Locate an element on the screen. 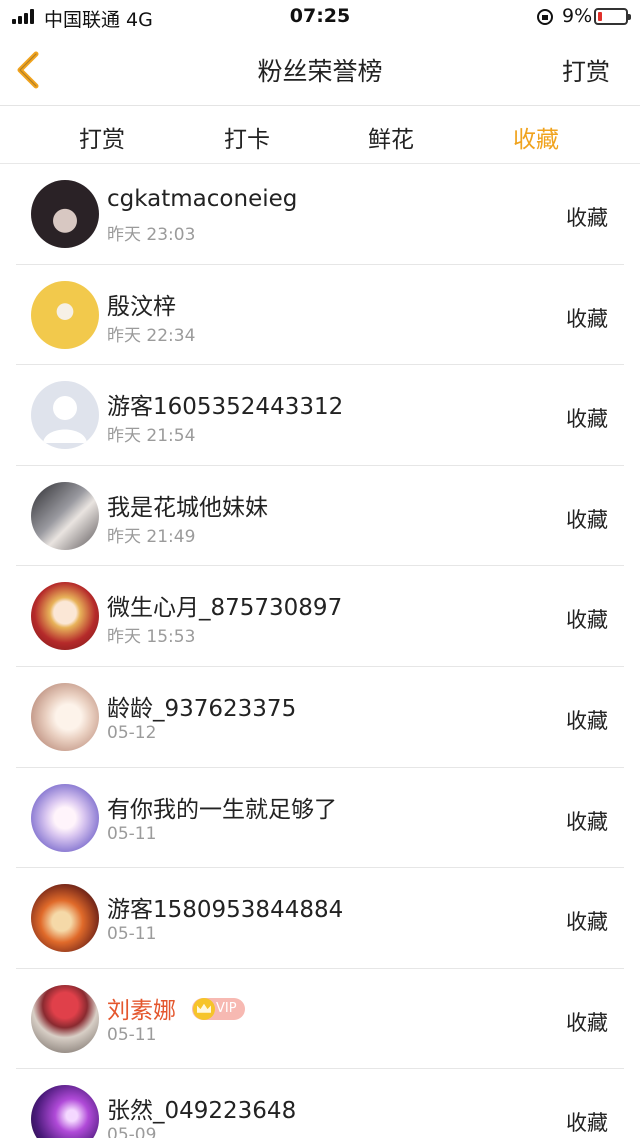 This screenshot has width=640, height=1138. page-title: 粉丝荣誉榜 is located at coordinates (320, 71).